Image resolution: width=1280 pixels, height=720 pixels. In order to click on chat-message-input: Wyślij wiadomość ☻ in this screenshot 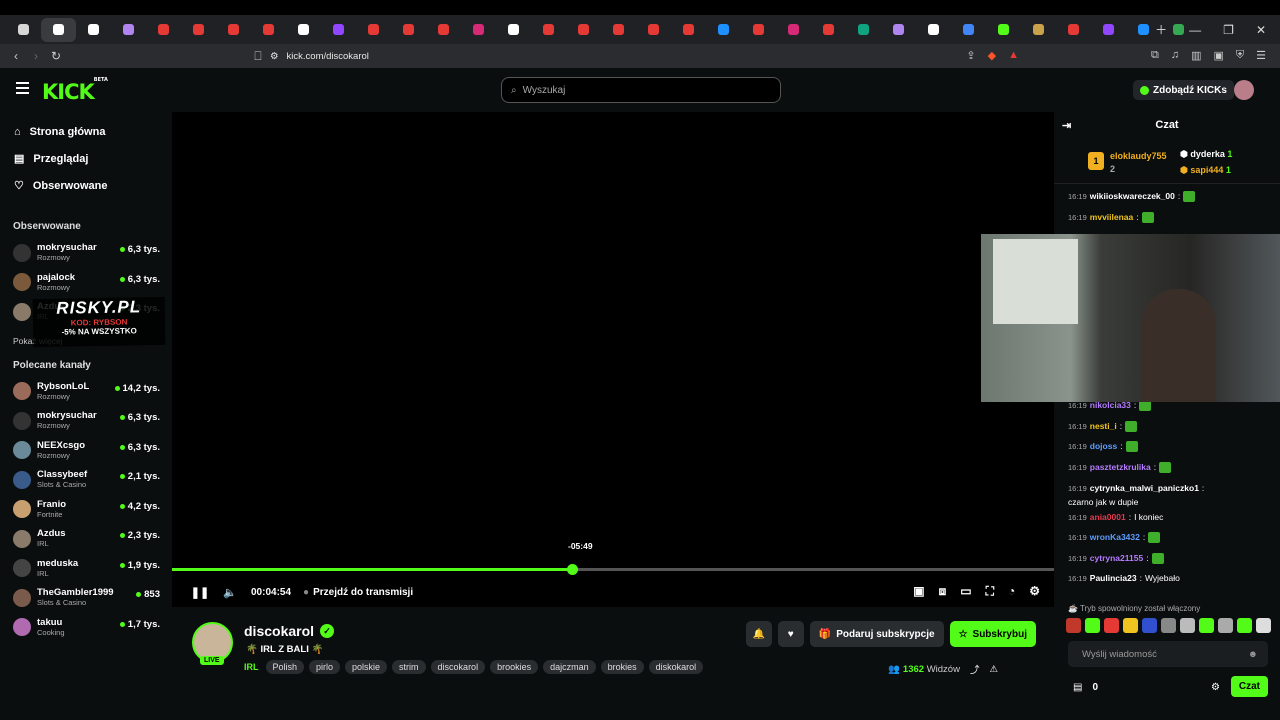, I will do `click(1168, 654)`.